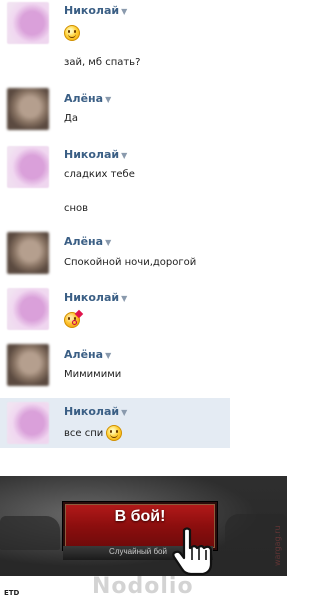  Describe the element at coordinates (12, 593) in the screenshot. I see `corner-tag: ETD` at that location.